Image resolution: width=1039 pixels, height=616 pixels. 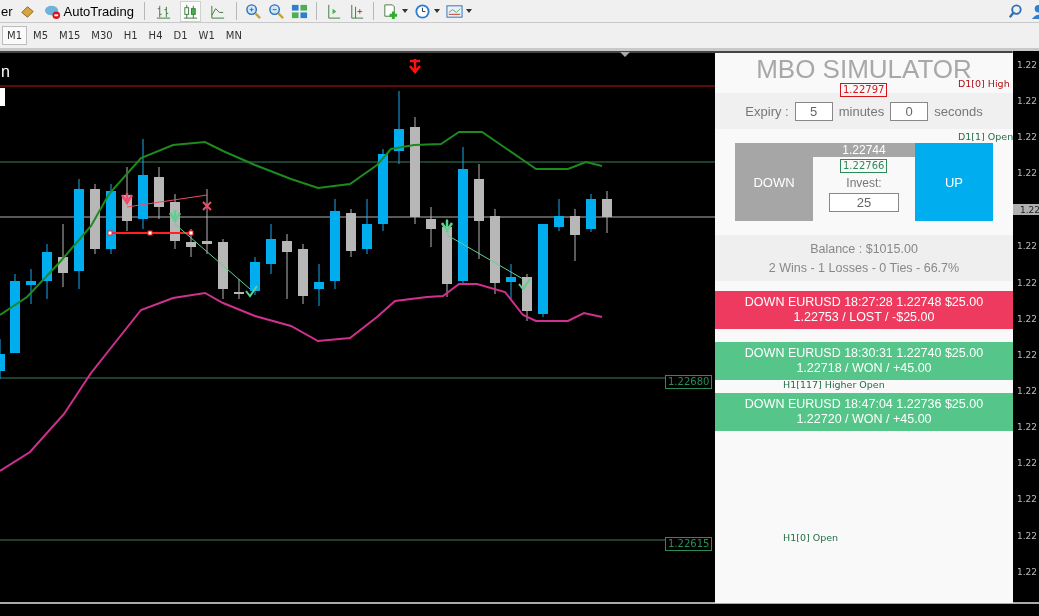 What do you see at coordinates (864, 302) in the screenshot?
I see `trade-text: DOWN EURUSD 18:27:28 1.22748 $25.00` at bounding box center [864, 302].